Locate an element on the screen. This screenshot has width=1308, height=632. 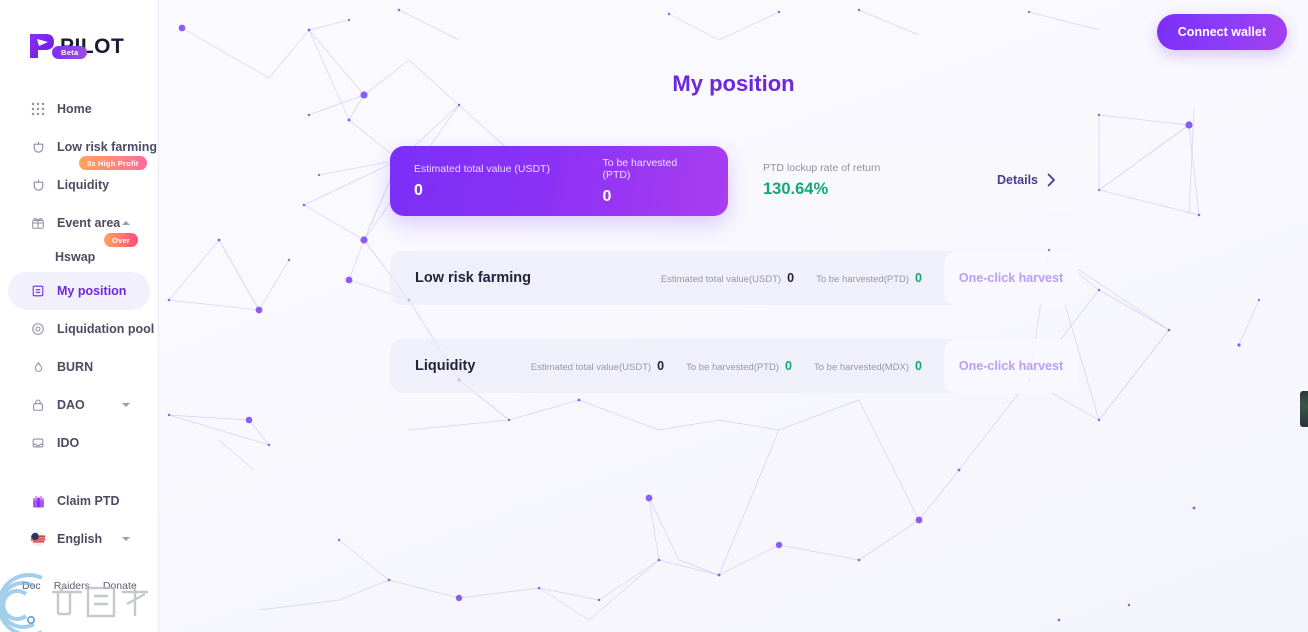
sidebar-item-label: Home is located at coordinates (74, 109).